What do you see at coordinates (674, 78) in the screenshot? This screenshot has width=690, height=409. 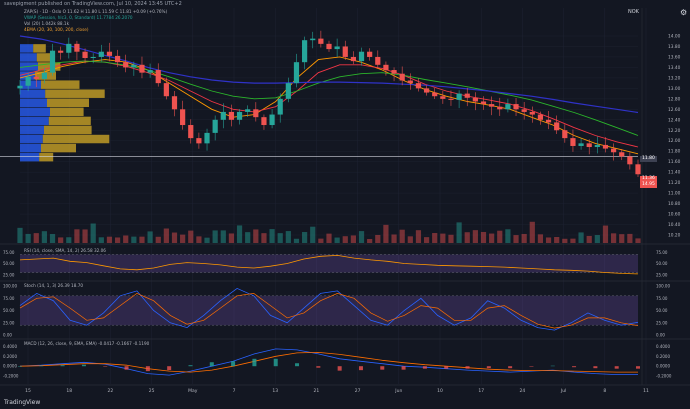 I see `price-tick-label: 13.20` at bounding box center [674, 78].